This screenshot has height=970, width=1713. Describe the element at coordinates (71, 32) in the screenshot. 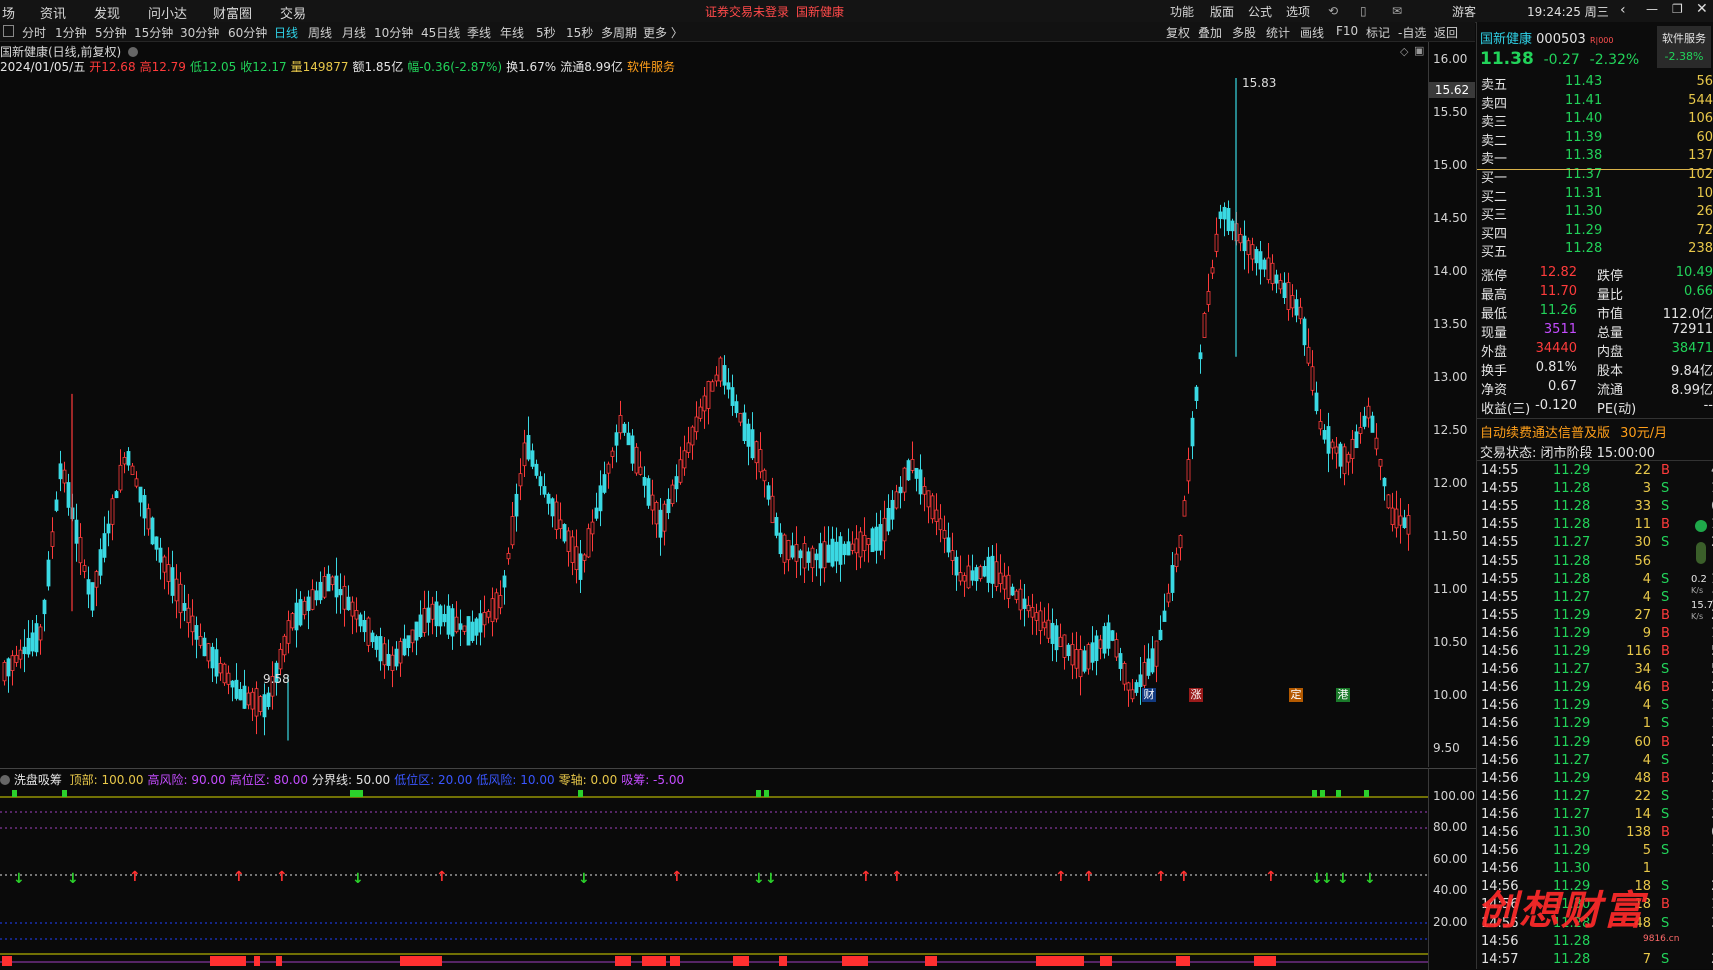

I see `period-tab: 1分钟` at that location.